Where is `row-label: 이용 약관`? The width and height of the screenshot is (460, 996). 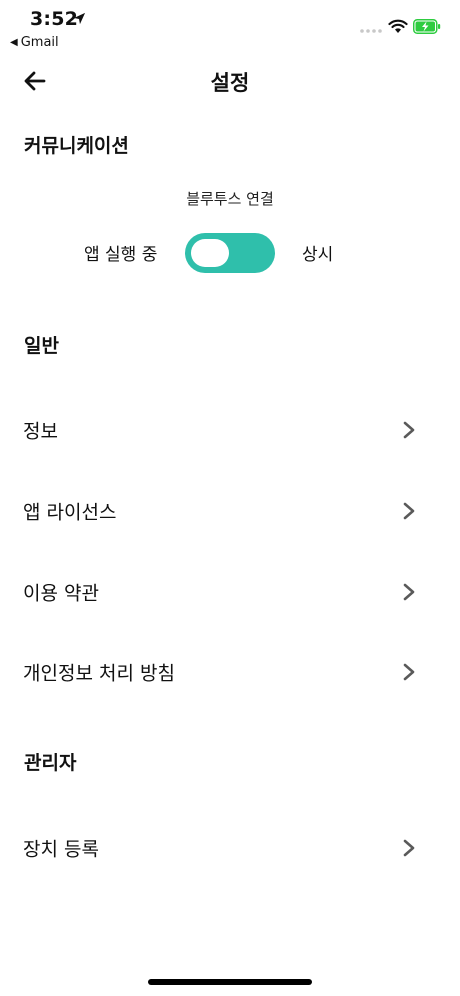 row-label: 이용 약관 is located at coordinates (61, 593).